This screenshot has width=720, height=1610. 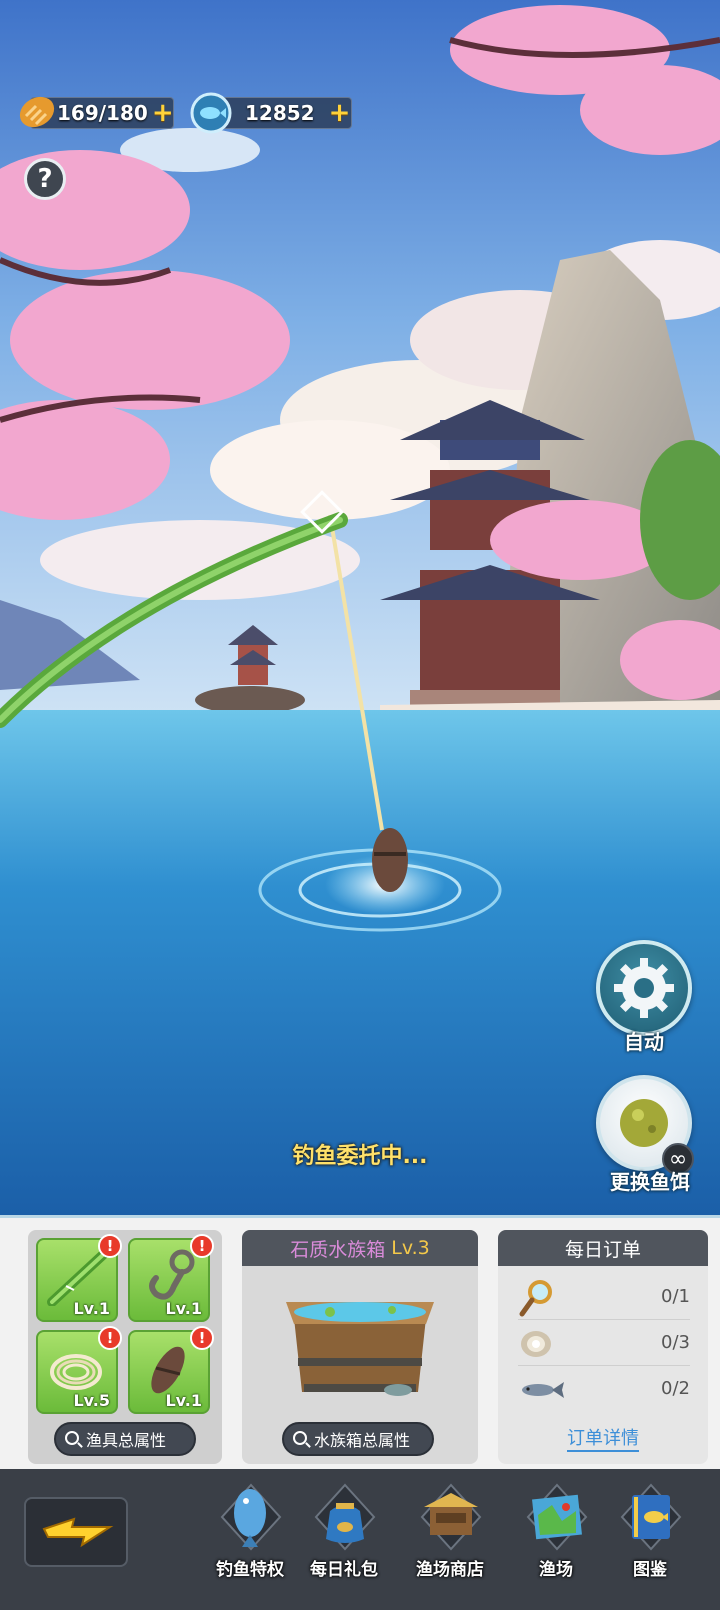 I want to click on nav-label: 图鉴, so click(x=650, y=1570).